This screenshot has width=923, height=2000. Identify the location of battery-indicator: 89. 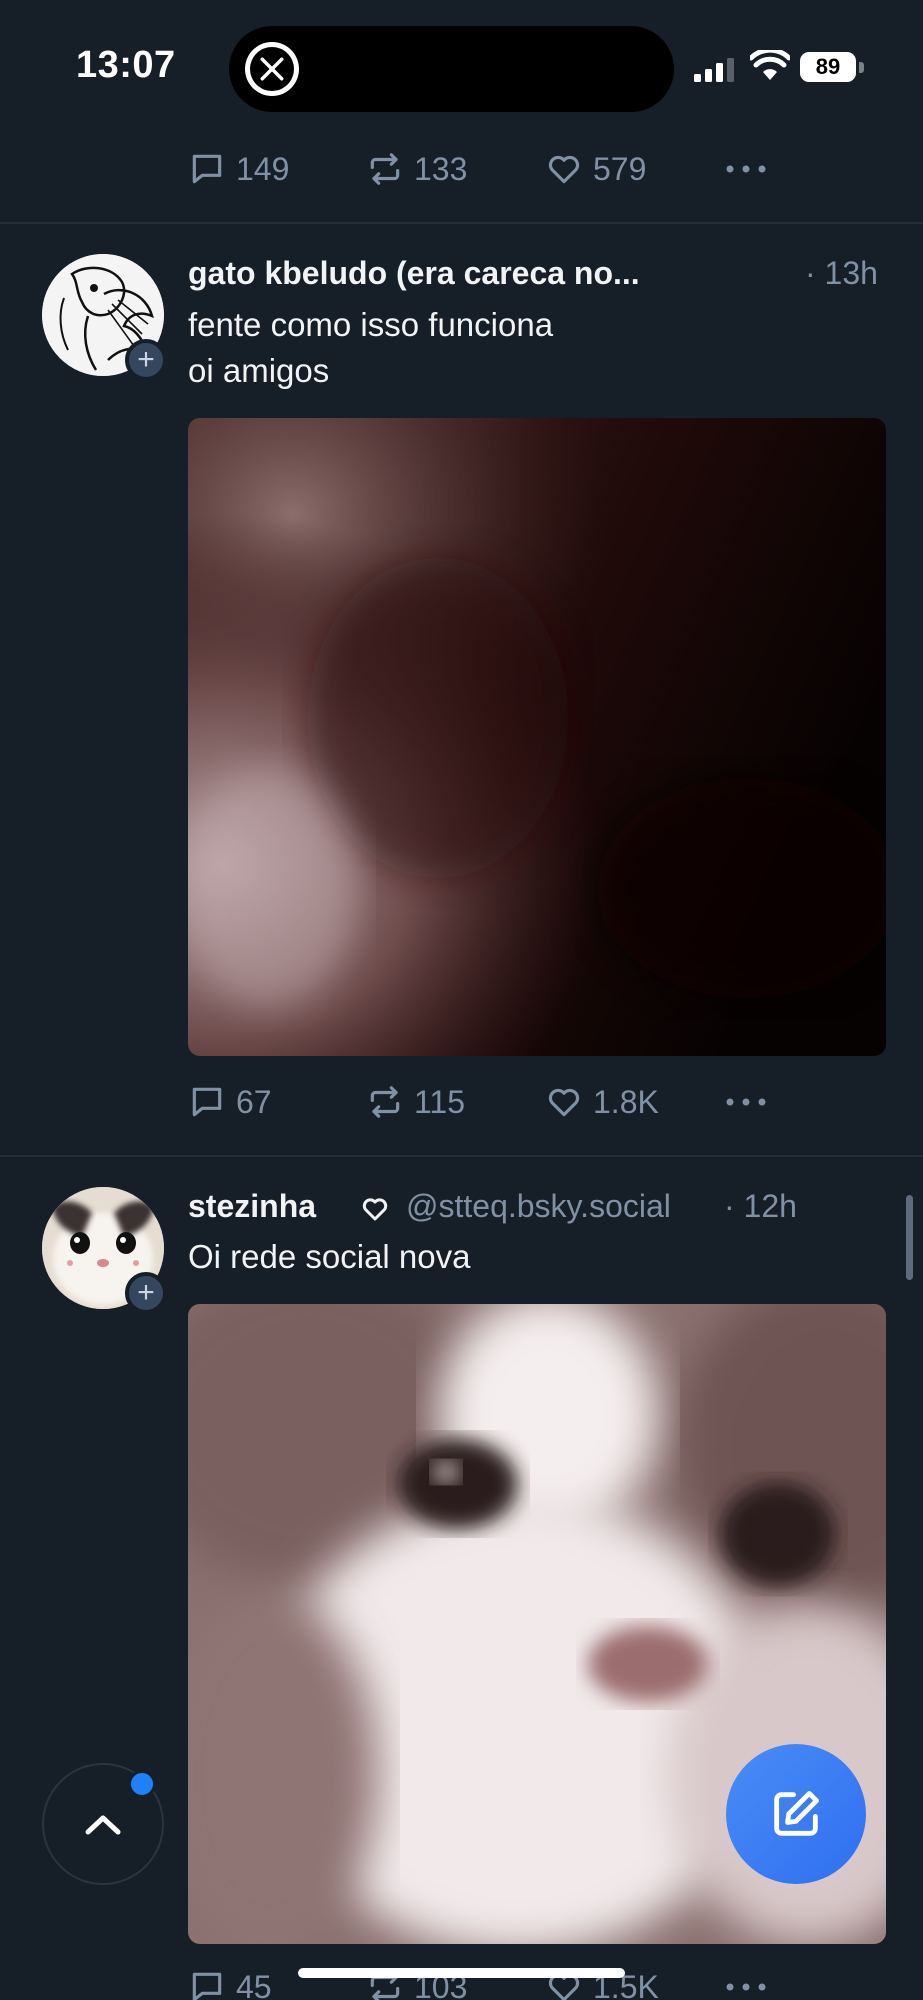
(828, 67).